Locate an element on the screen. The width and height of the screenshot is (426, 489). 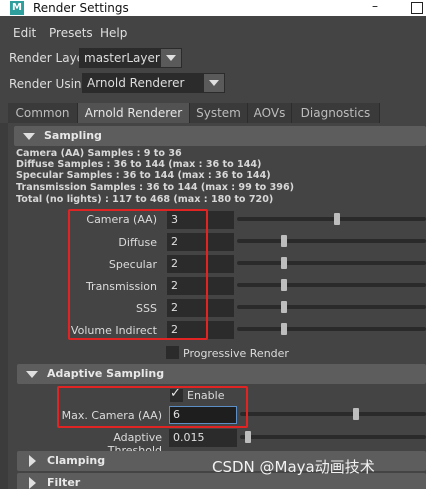
diffuse-slider is located at coordinates (331, 241).